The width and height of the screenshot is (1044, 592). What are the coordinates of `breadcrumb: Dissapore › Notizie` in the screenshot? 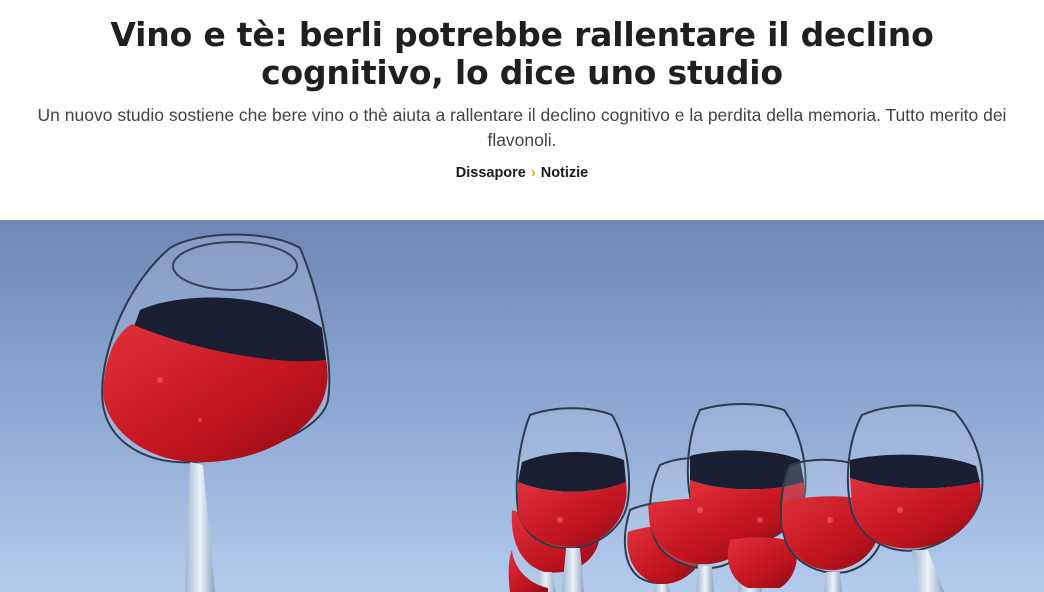 It's located at (522, 173).